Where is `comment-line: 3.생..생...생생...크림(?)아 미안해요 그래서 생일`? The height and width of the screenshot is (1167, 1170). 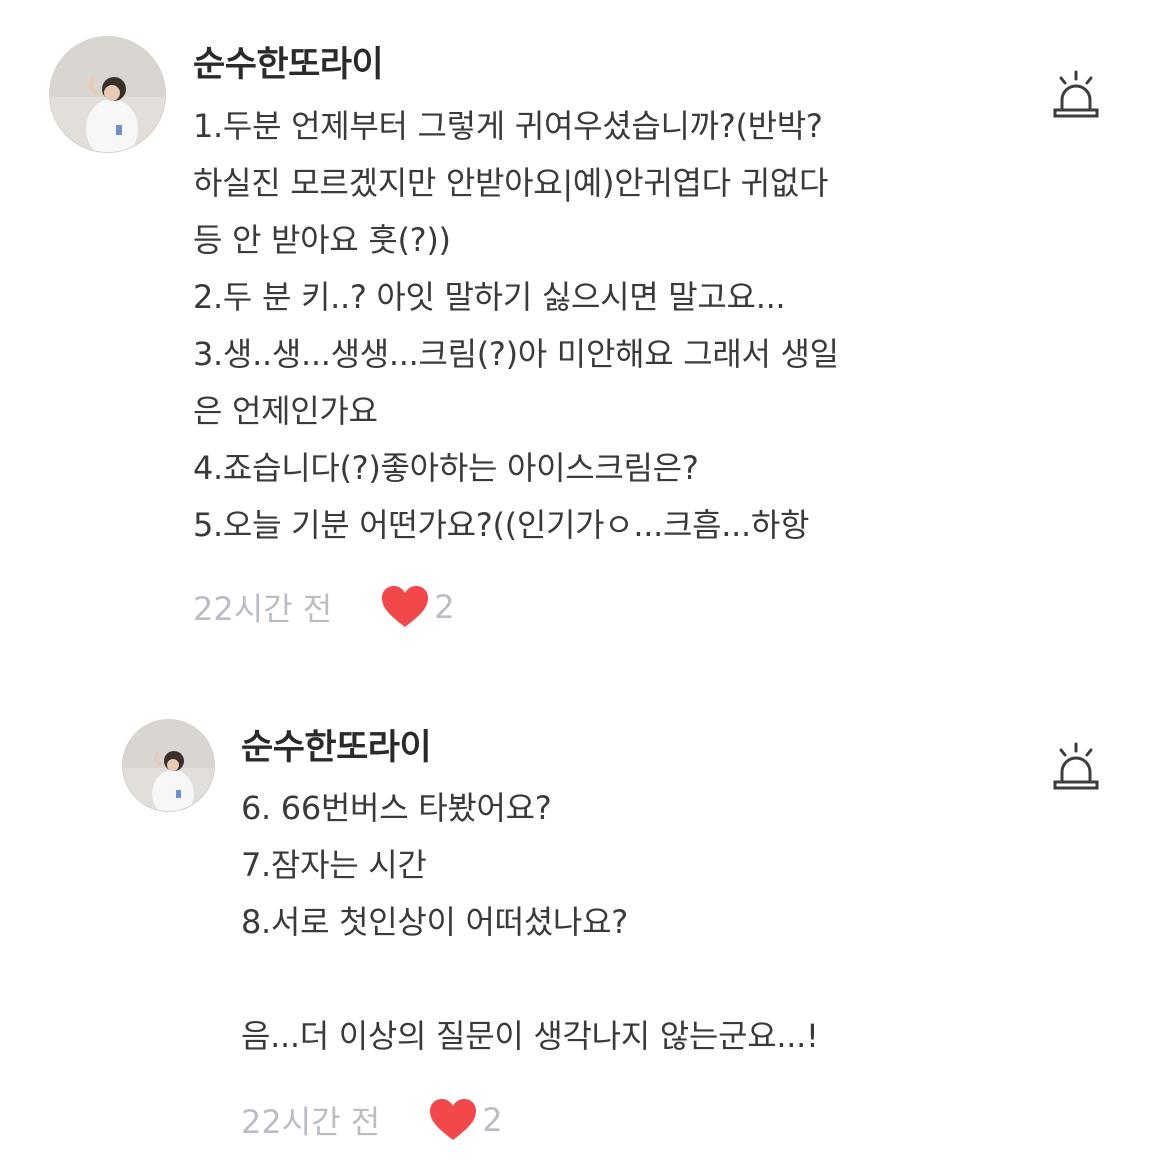 comment-line: 3.생..생...생생...크림(?)아 미안해요 그래서 생일 is located at coordinates (516, 354).